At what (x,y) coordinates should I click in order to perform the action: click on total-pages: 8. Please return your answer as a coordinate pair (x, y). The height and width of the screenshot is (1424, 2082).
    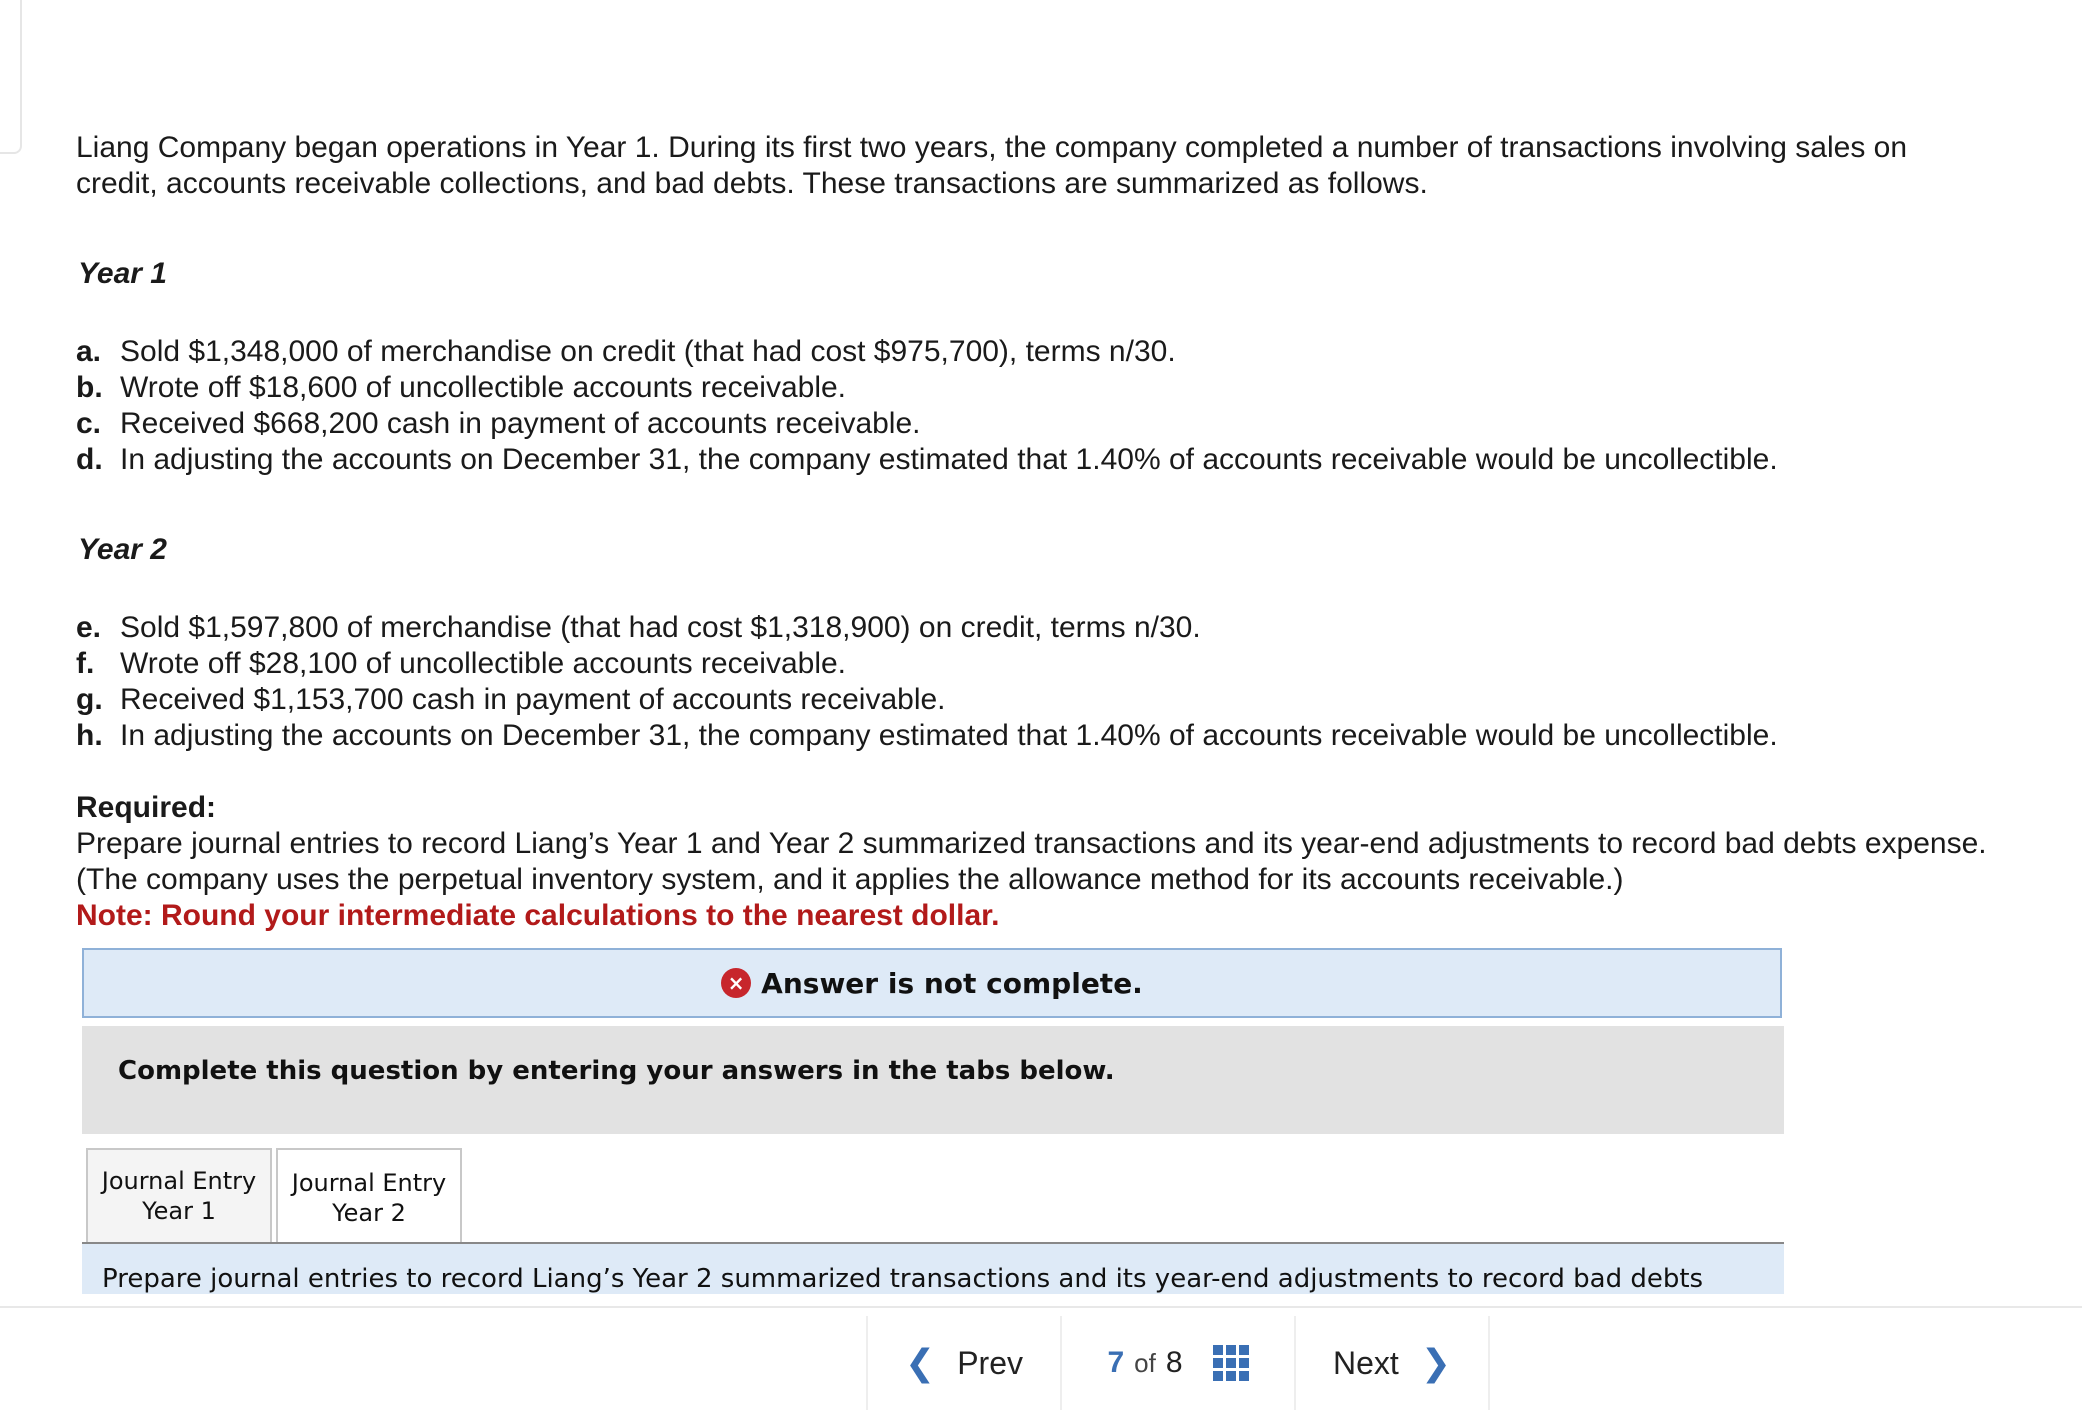
    Looking at the image, I should click on (1174, 1362).